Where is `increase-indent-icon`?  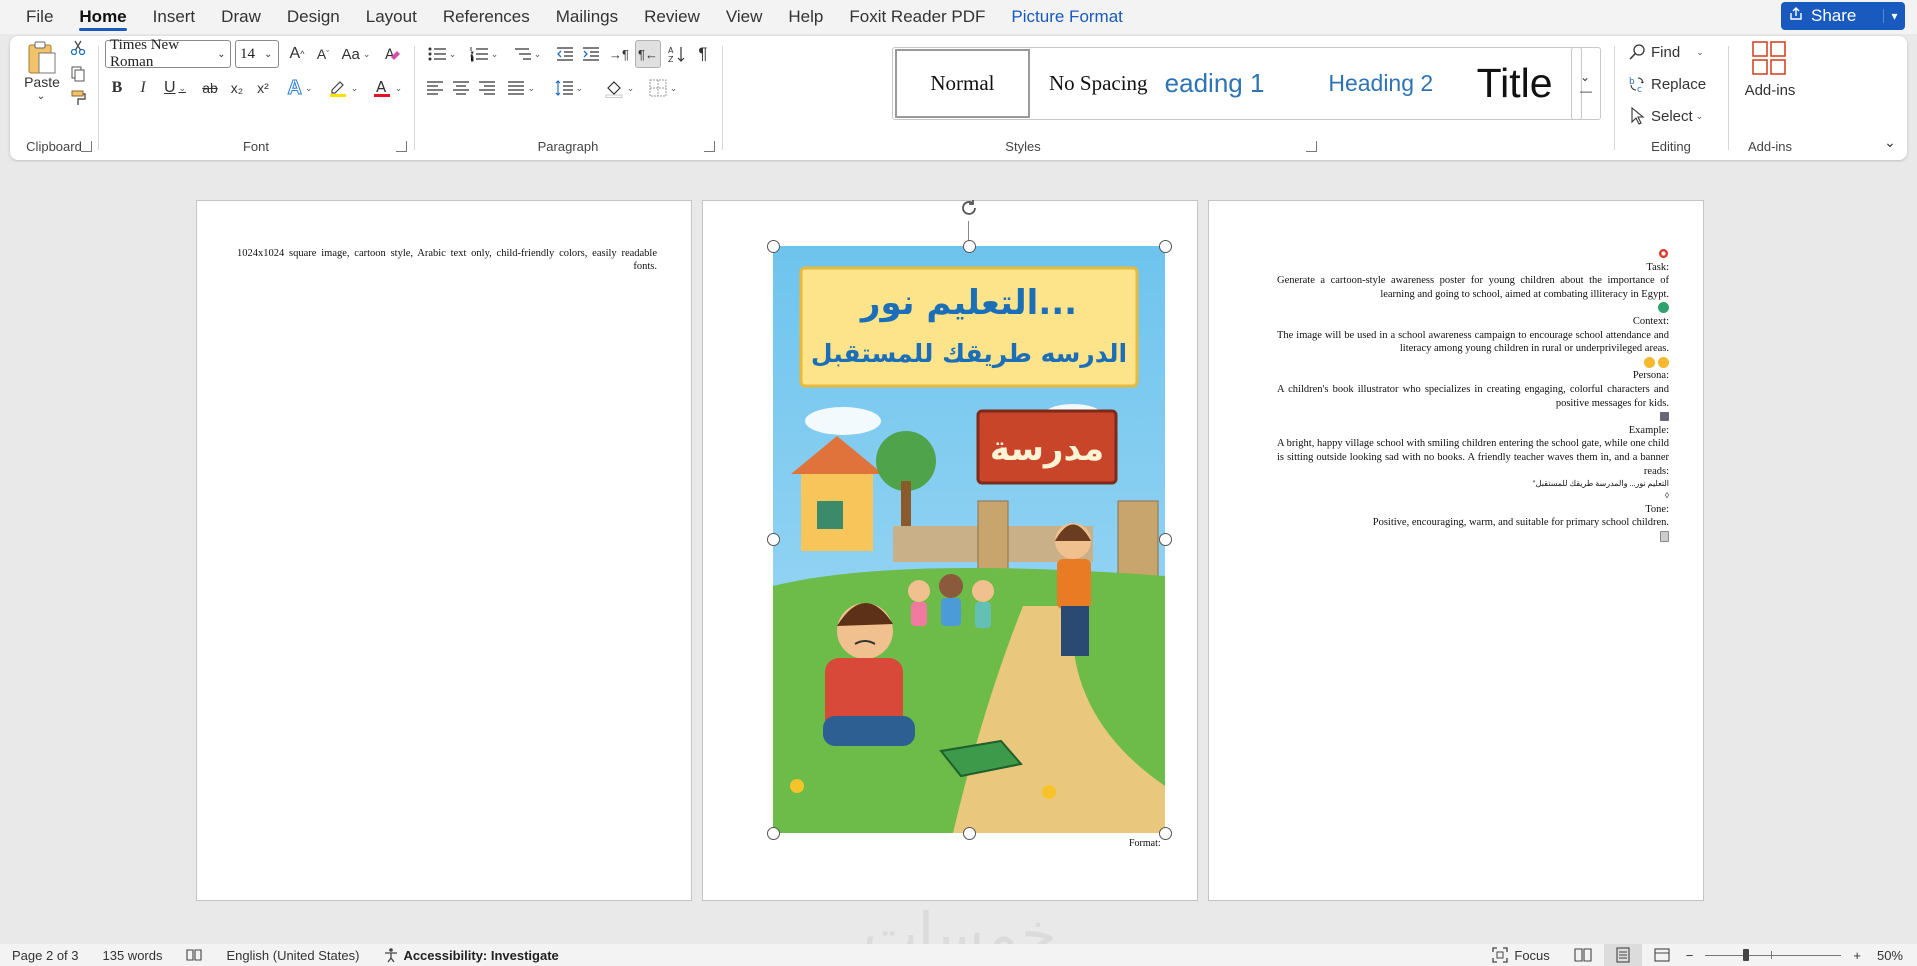 increase-indent-icon is located at coordinates (591, 54).